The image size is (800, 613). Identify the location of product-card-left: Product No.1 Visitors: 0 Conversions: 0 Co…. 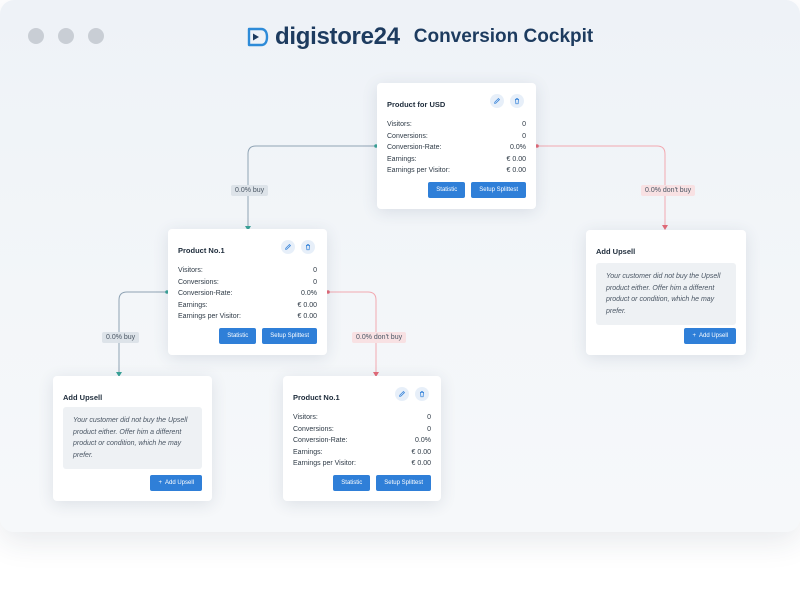
(247, 292).